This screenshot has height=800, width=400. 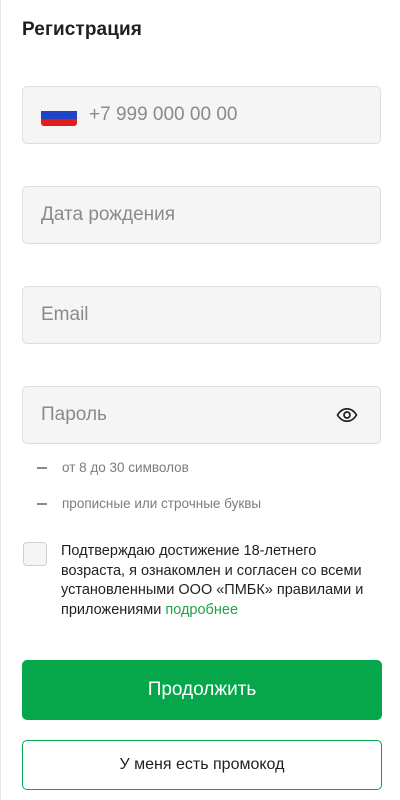 I want to click on page-title: Регистрация, so click(x=82, y=29).